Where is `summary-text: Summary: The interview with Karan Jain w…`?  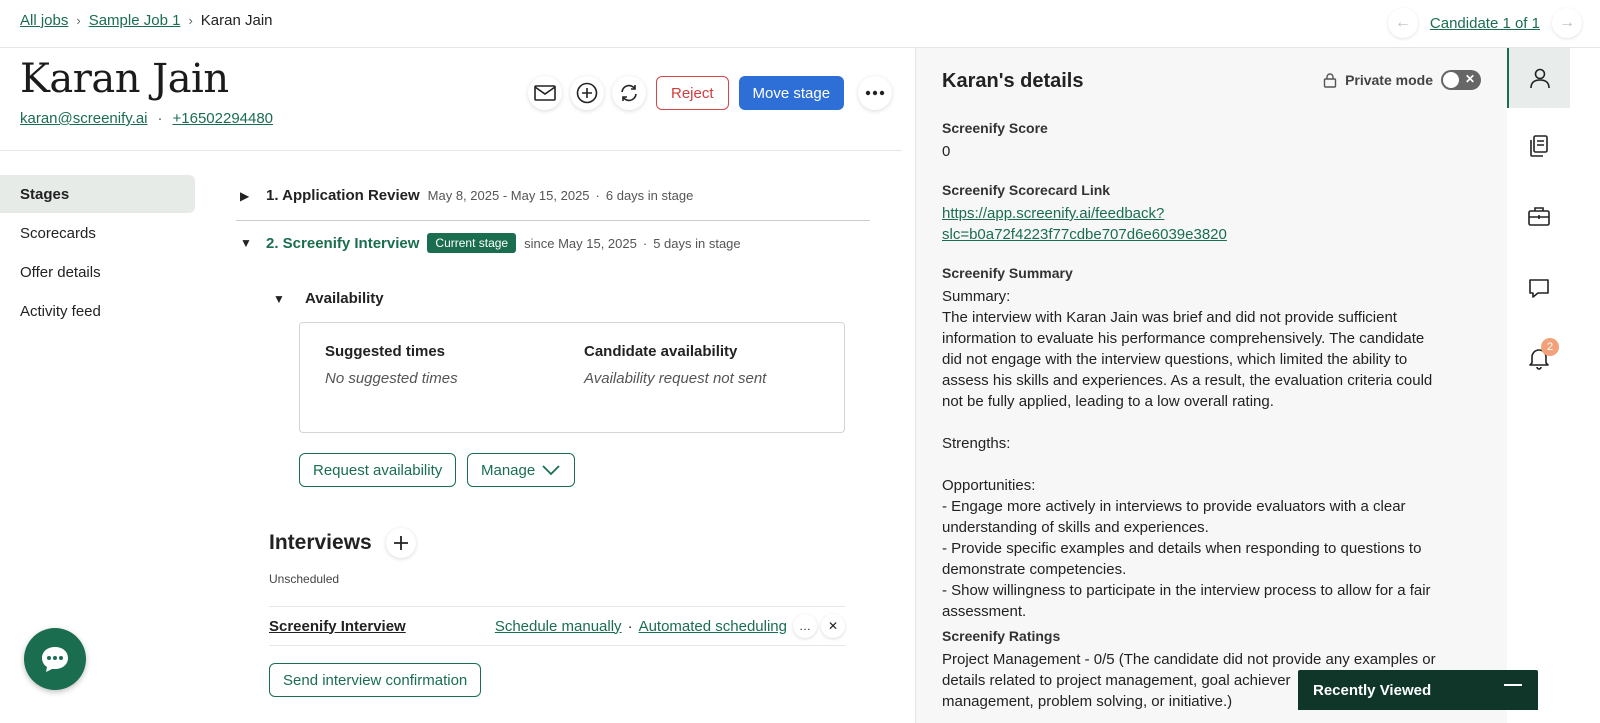 summary-text: Summary: The interview with Karan Jain w… is located at coordinates (1187, 454).